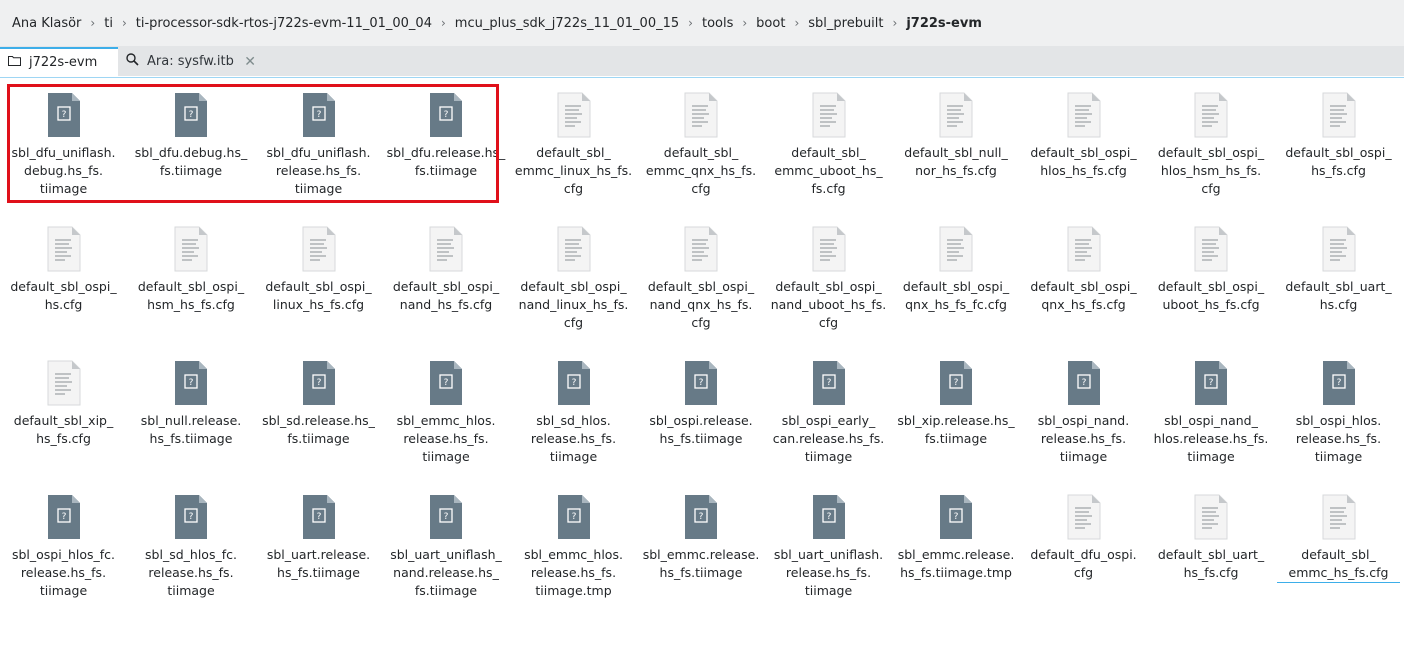  I want to click on file-name: default_sbl_ emmc_uboot_hs_ fs.cfg, so click(828, 170).